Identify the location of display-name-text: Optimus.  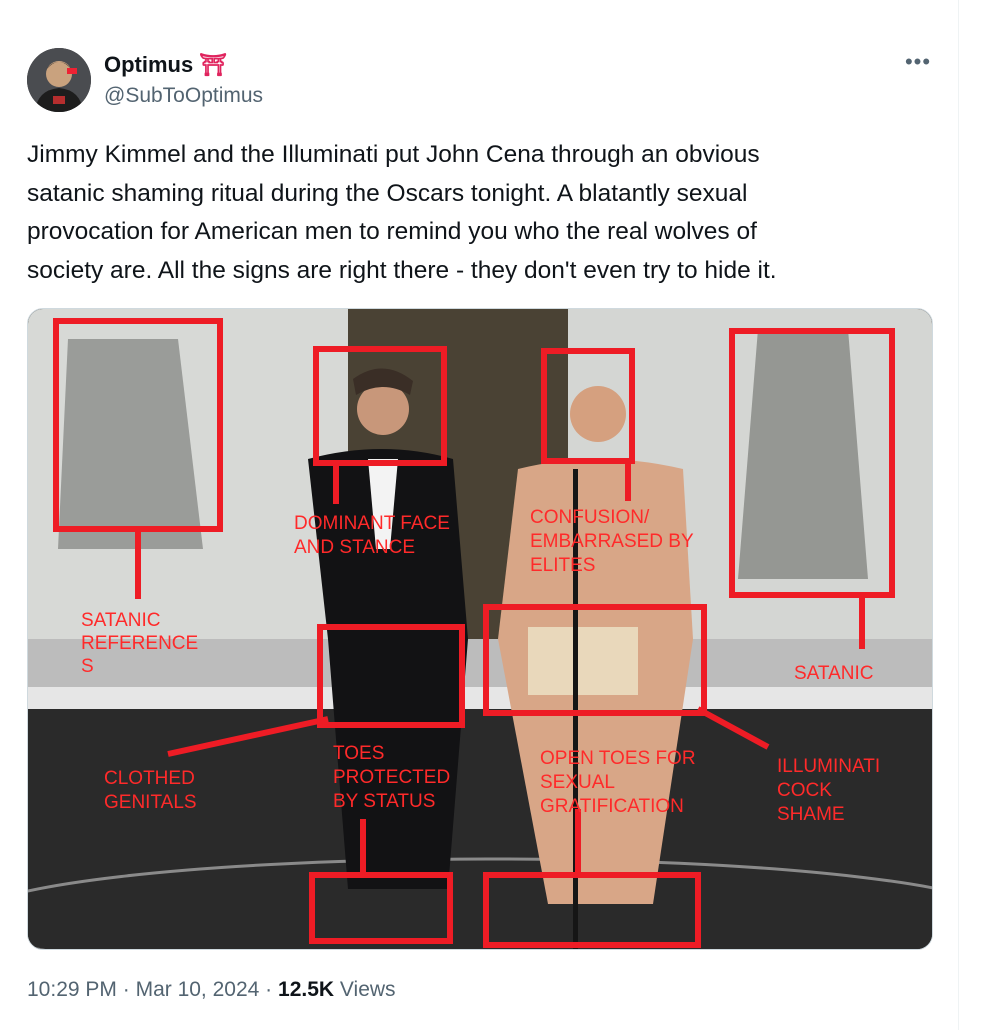
(149, 64).